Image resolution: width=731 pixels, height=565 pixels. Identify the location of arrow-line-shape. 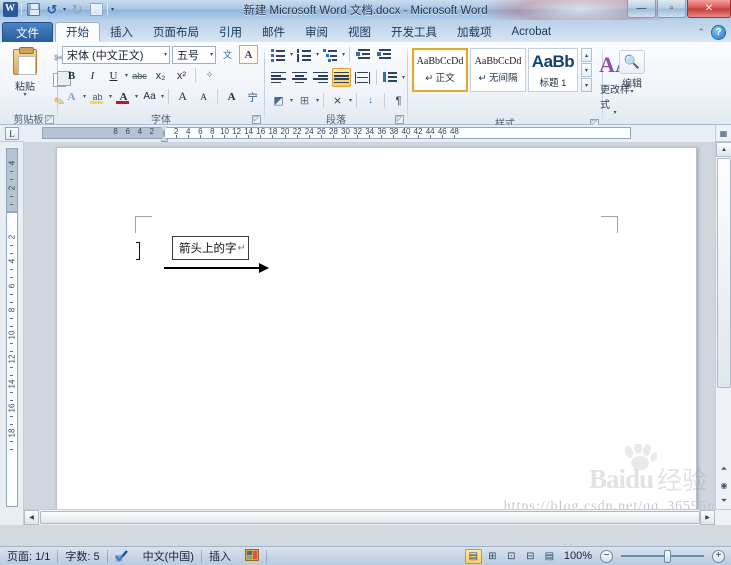
(212, 268).